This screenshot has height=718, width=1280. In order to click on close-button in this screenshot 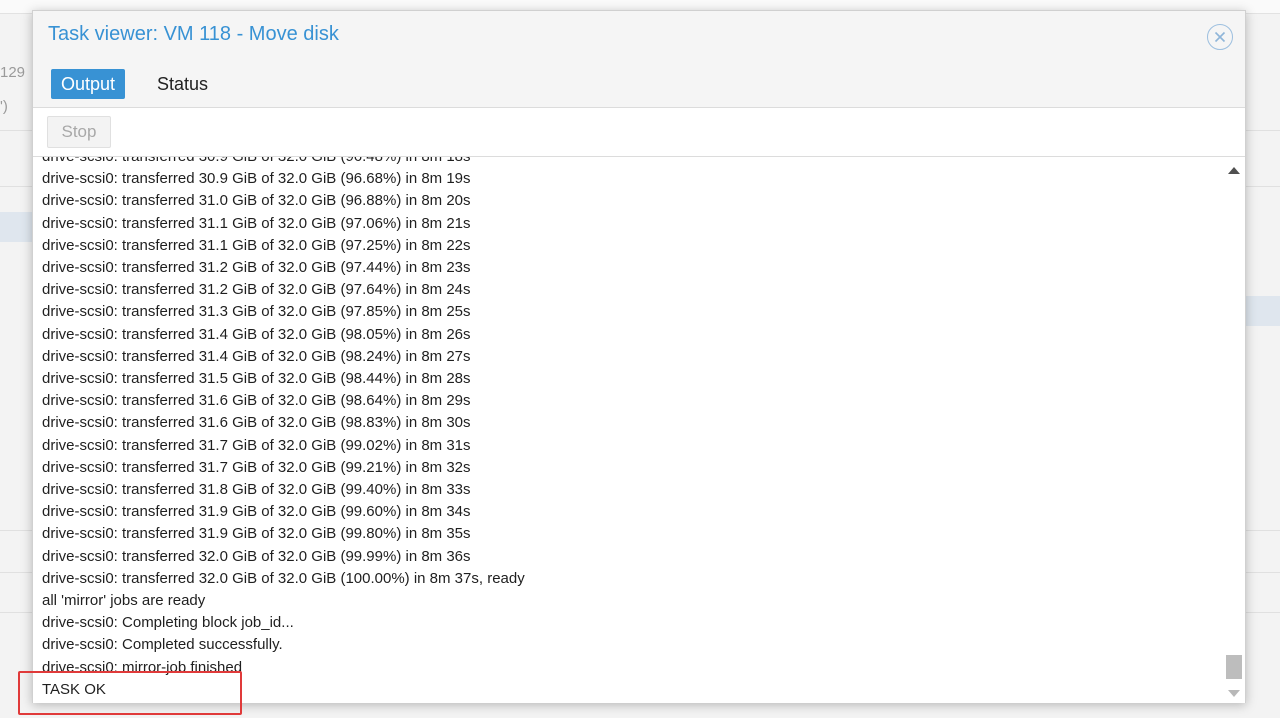, I will do `click(1220, 37)`.